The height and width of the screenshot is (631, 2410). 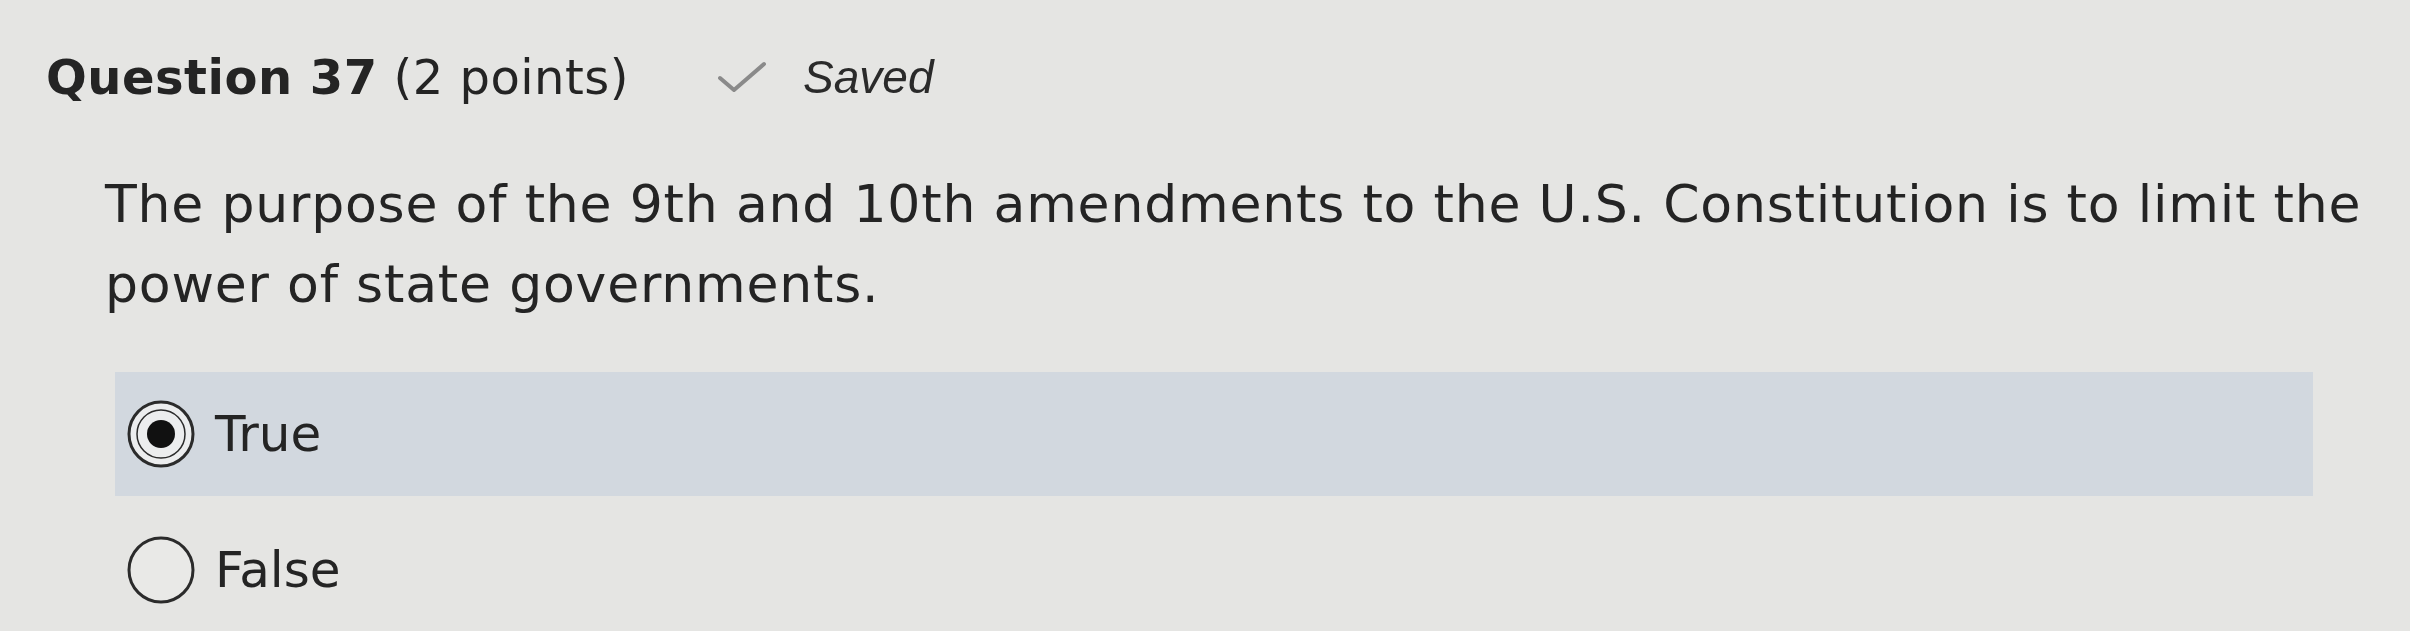 I want to click on question-title: Question 37 (2 points), so click(x=338, y=77).